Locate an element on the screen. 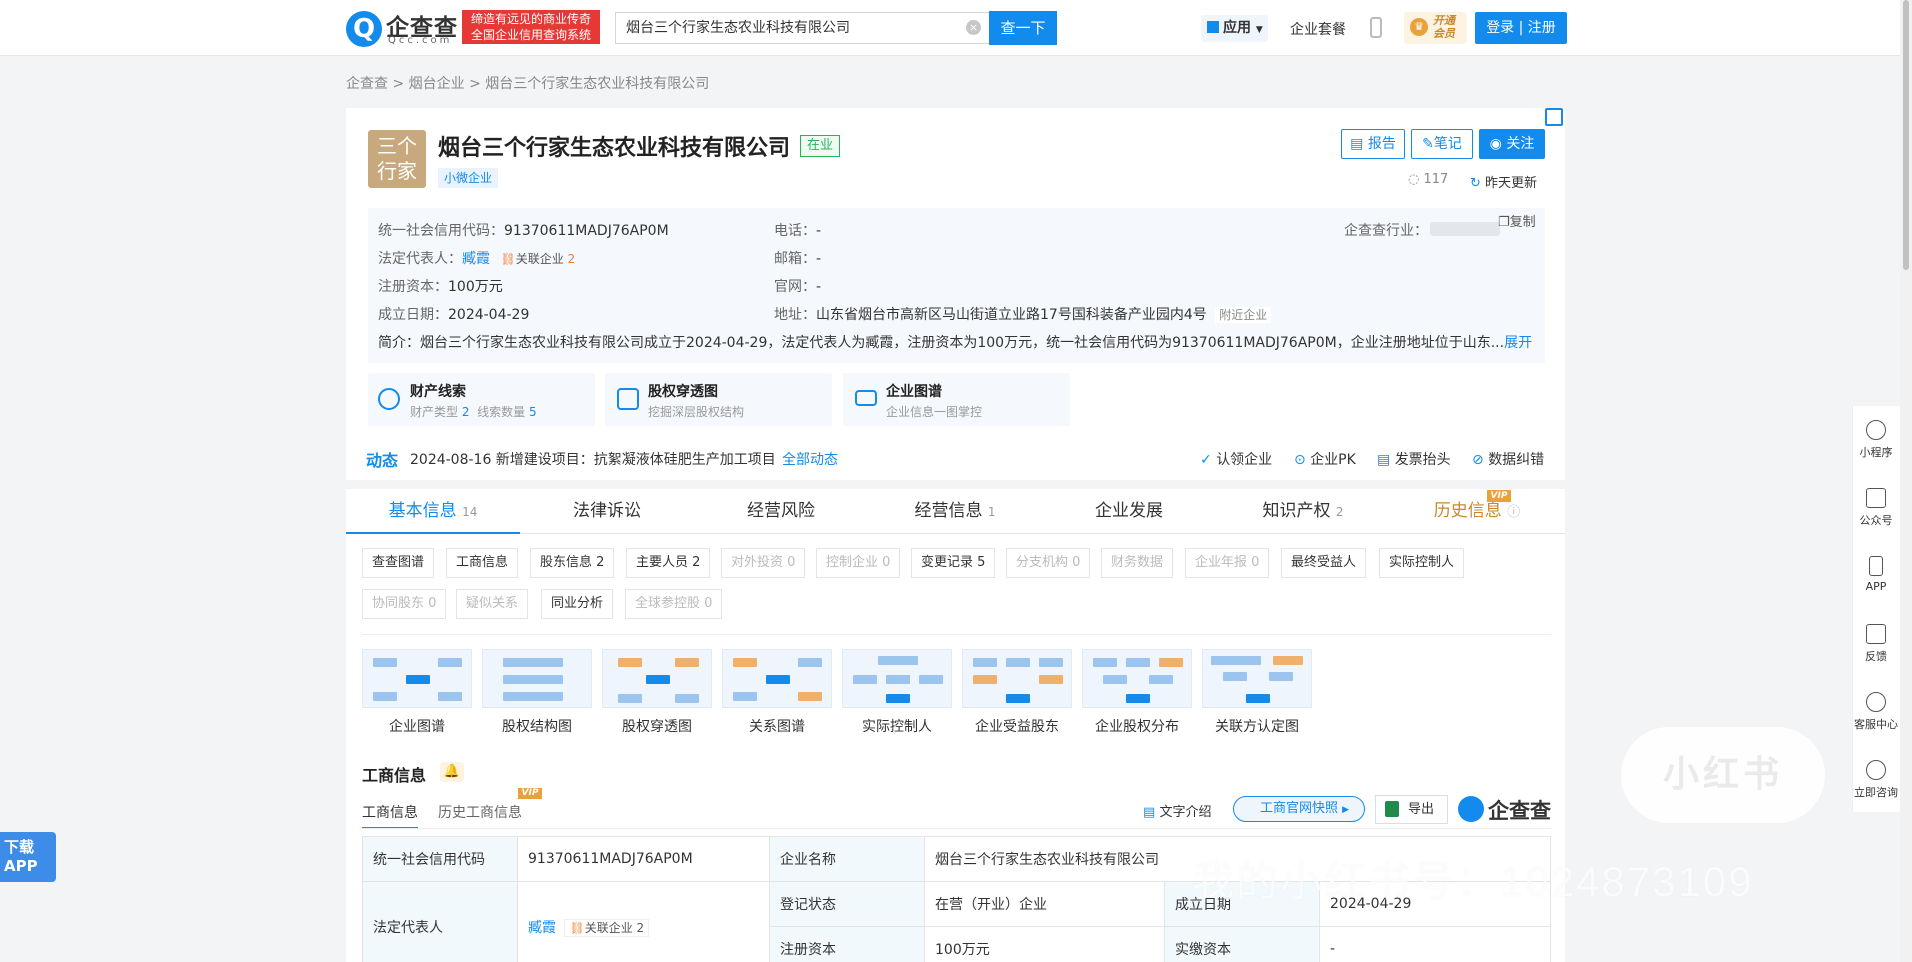 The height and width of the screenshot is (962, 1912). chip-key-personnel: 主要人员 2 is located at coordinates (668, 563).